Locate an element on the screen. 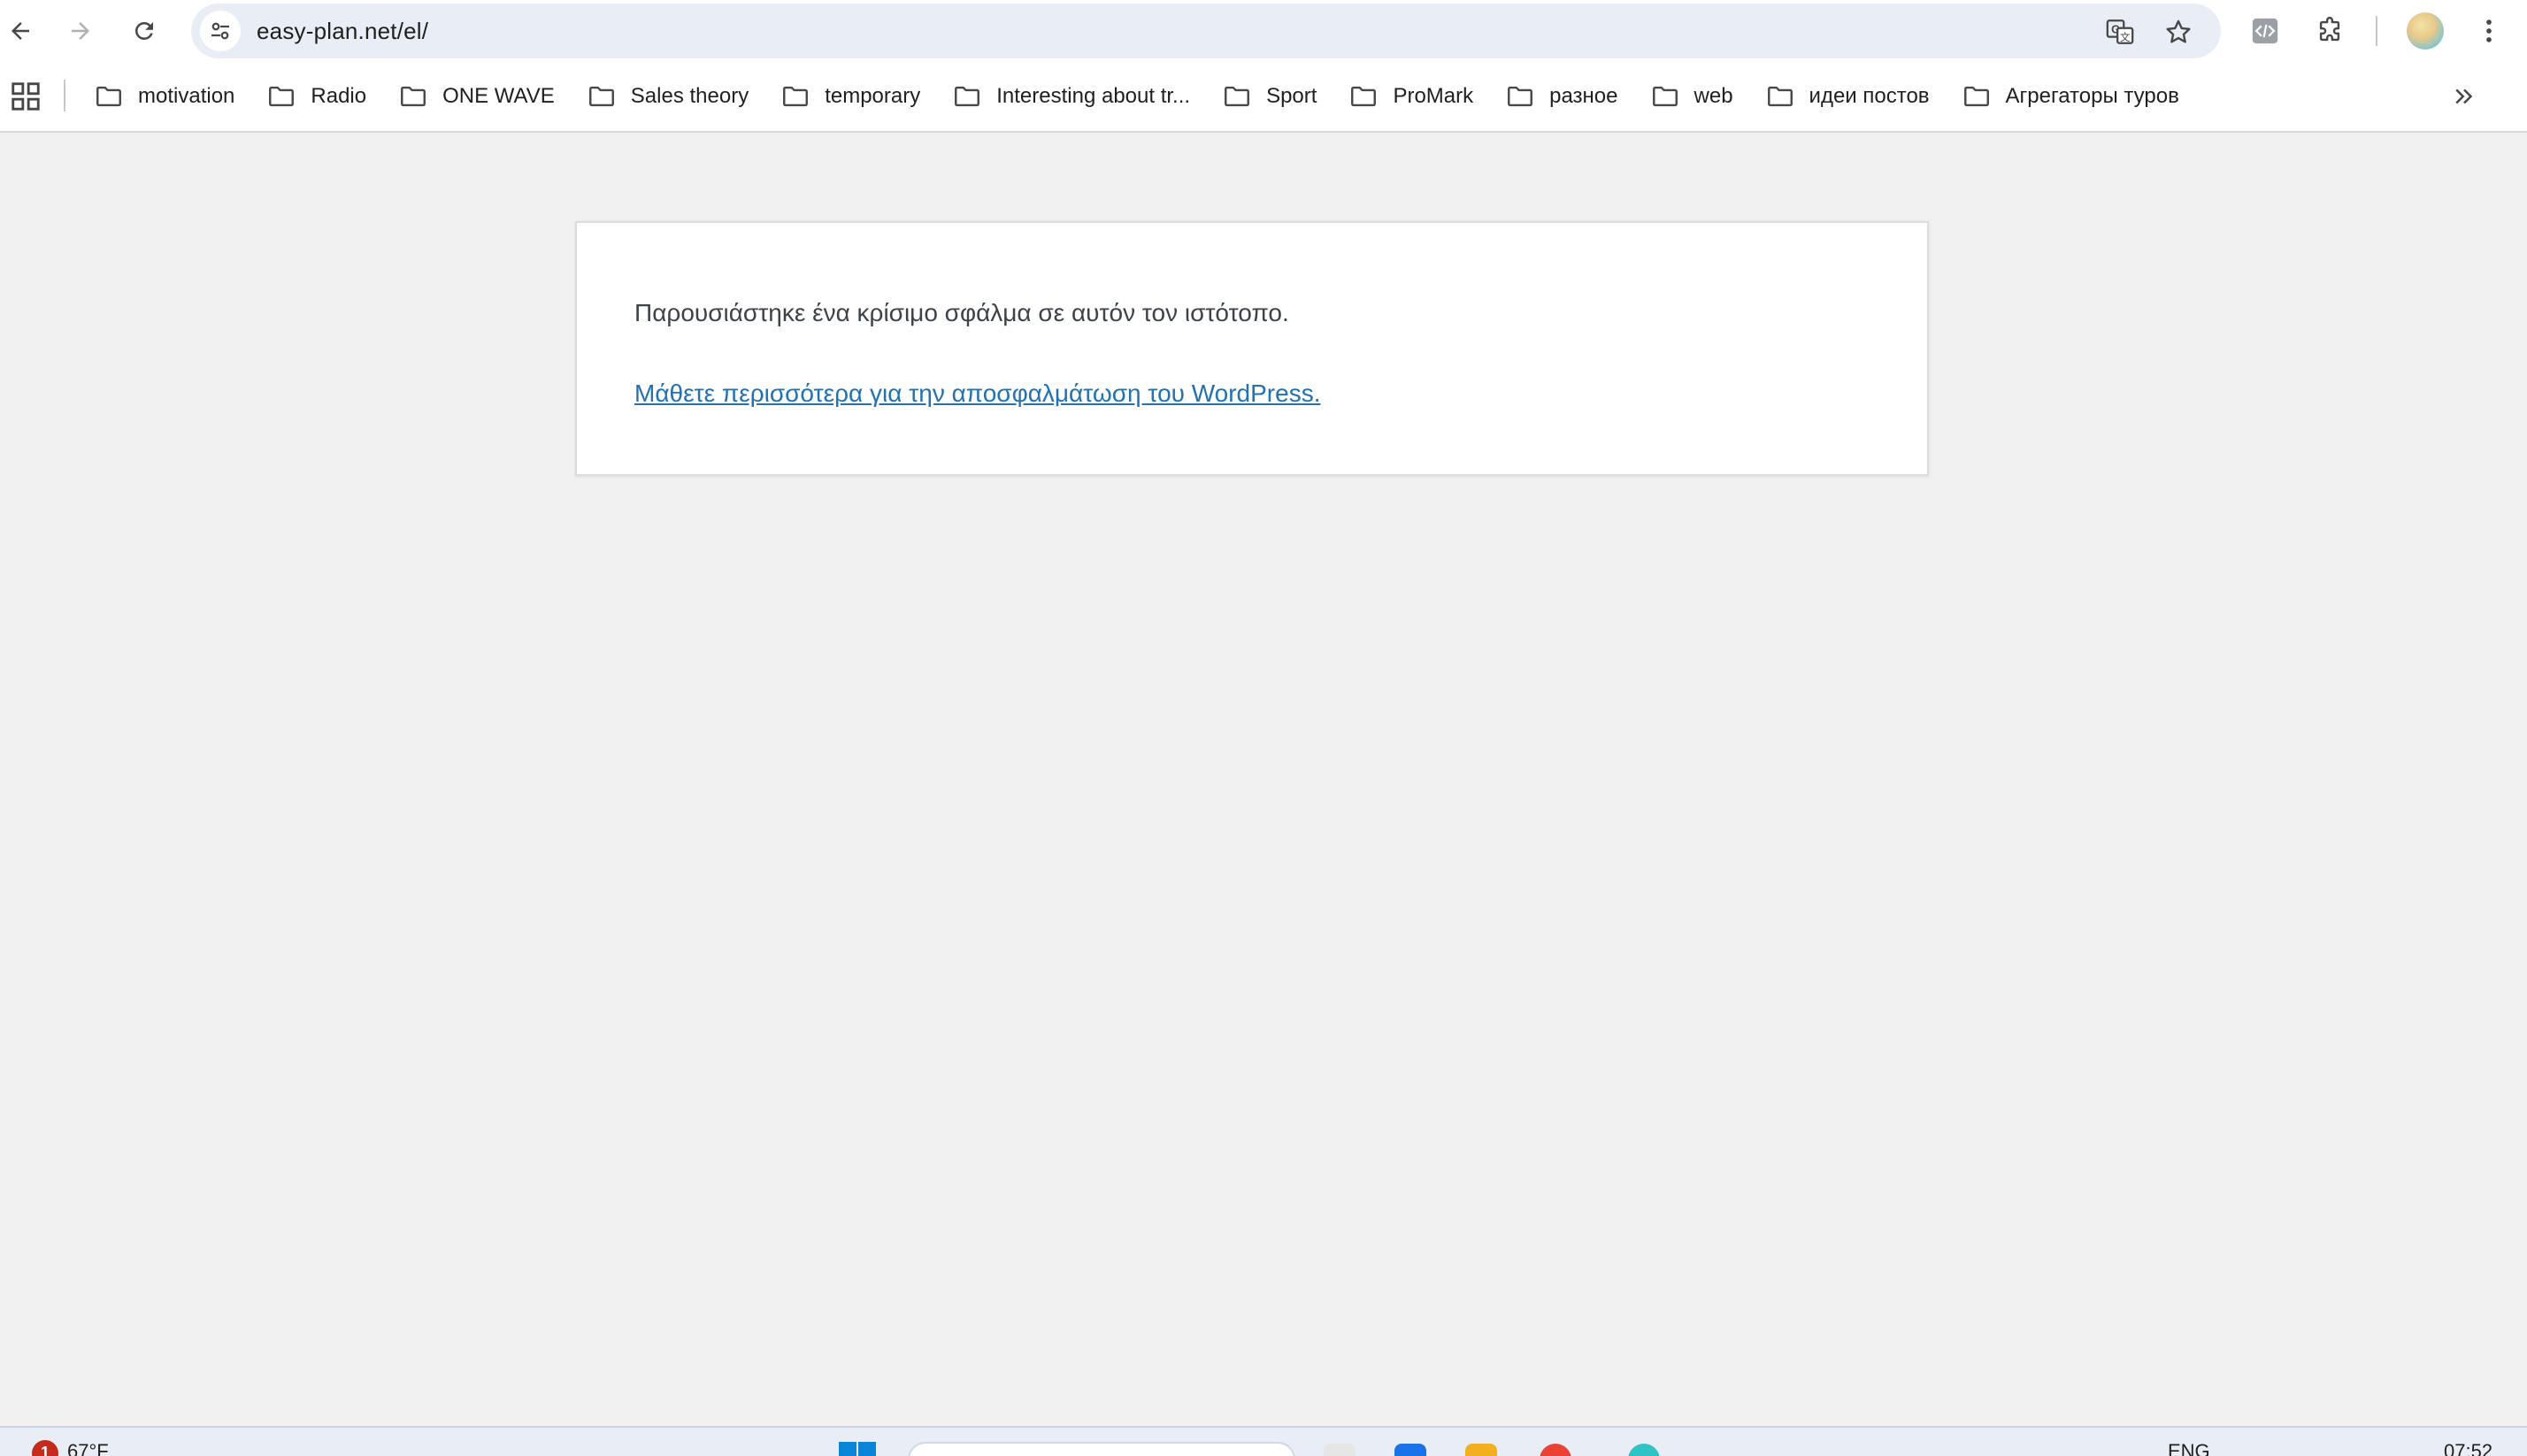 Image resolution: width=2527 pixels, height=1456 pixels. kebab-menu-icon is located at coordinates (2489, 30).